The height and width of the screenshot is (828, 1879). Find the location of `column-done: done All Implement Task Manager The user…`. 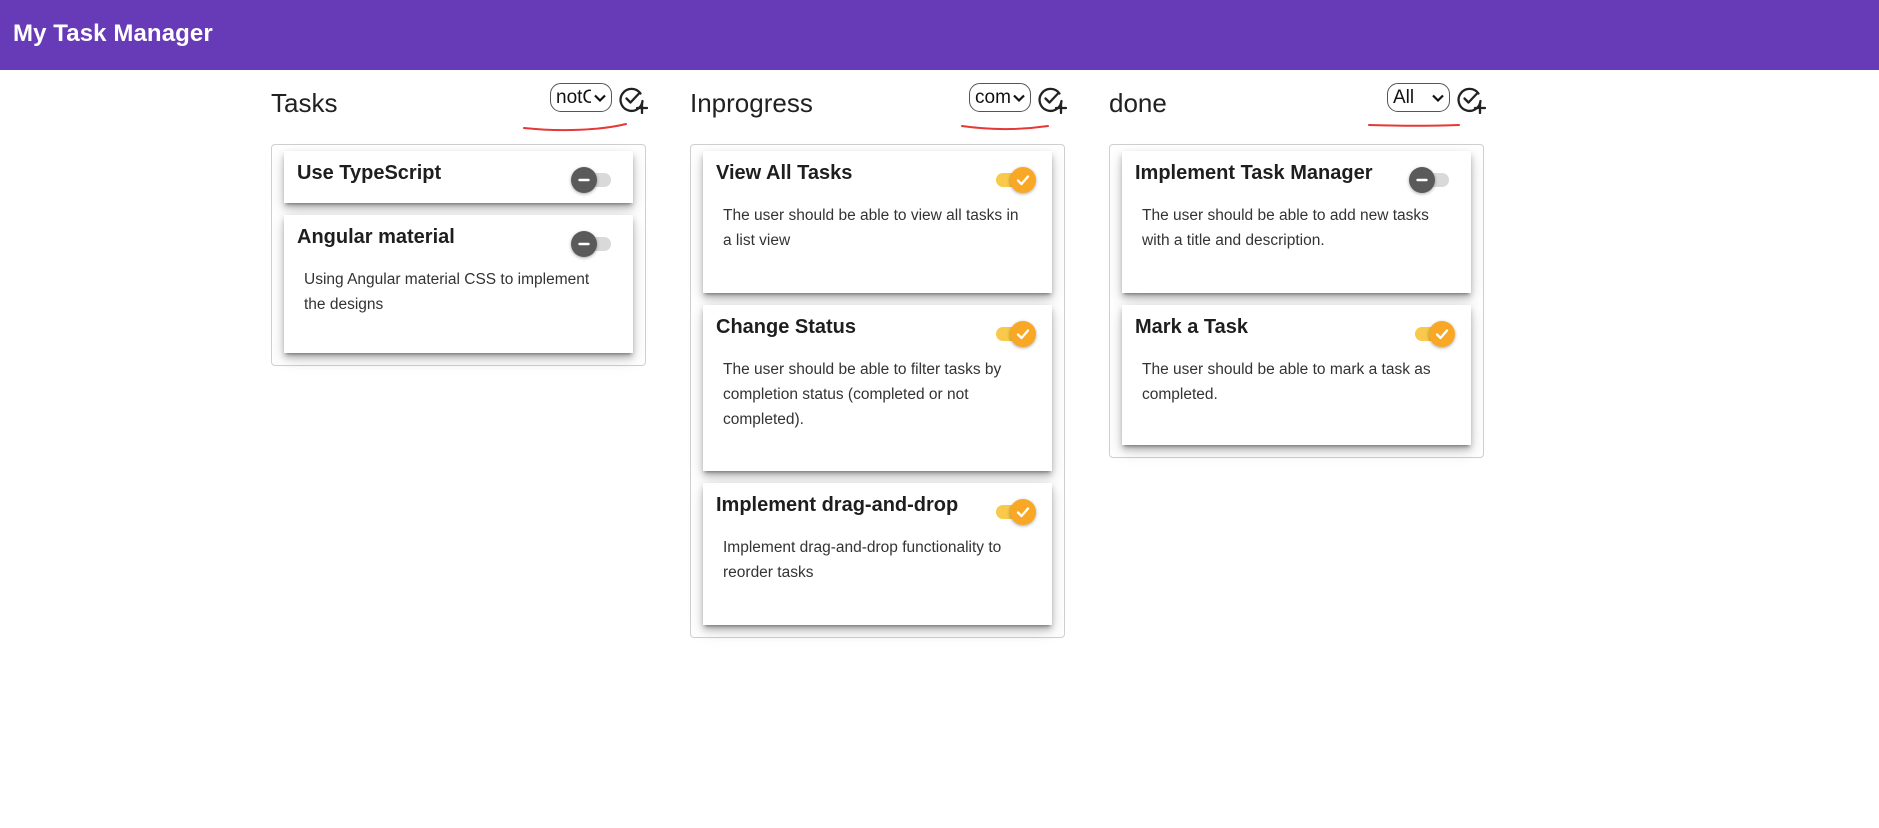

column-done: done All Implement Task Manager The user… is located at coordinates (1297, 264).